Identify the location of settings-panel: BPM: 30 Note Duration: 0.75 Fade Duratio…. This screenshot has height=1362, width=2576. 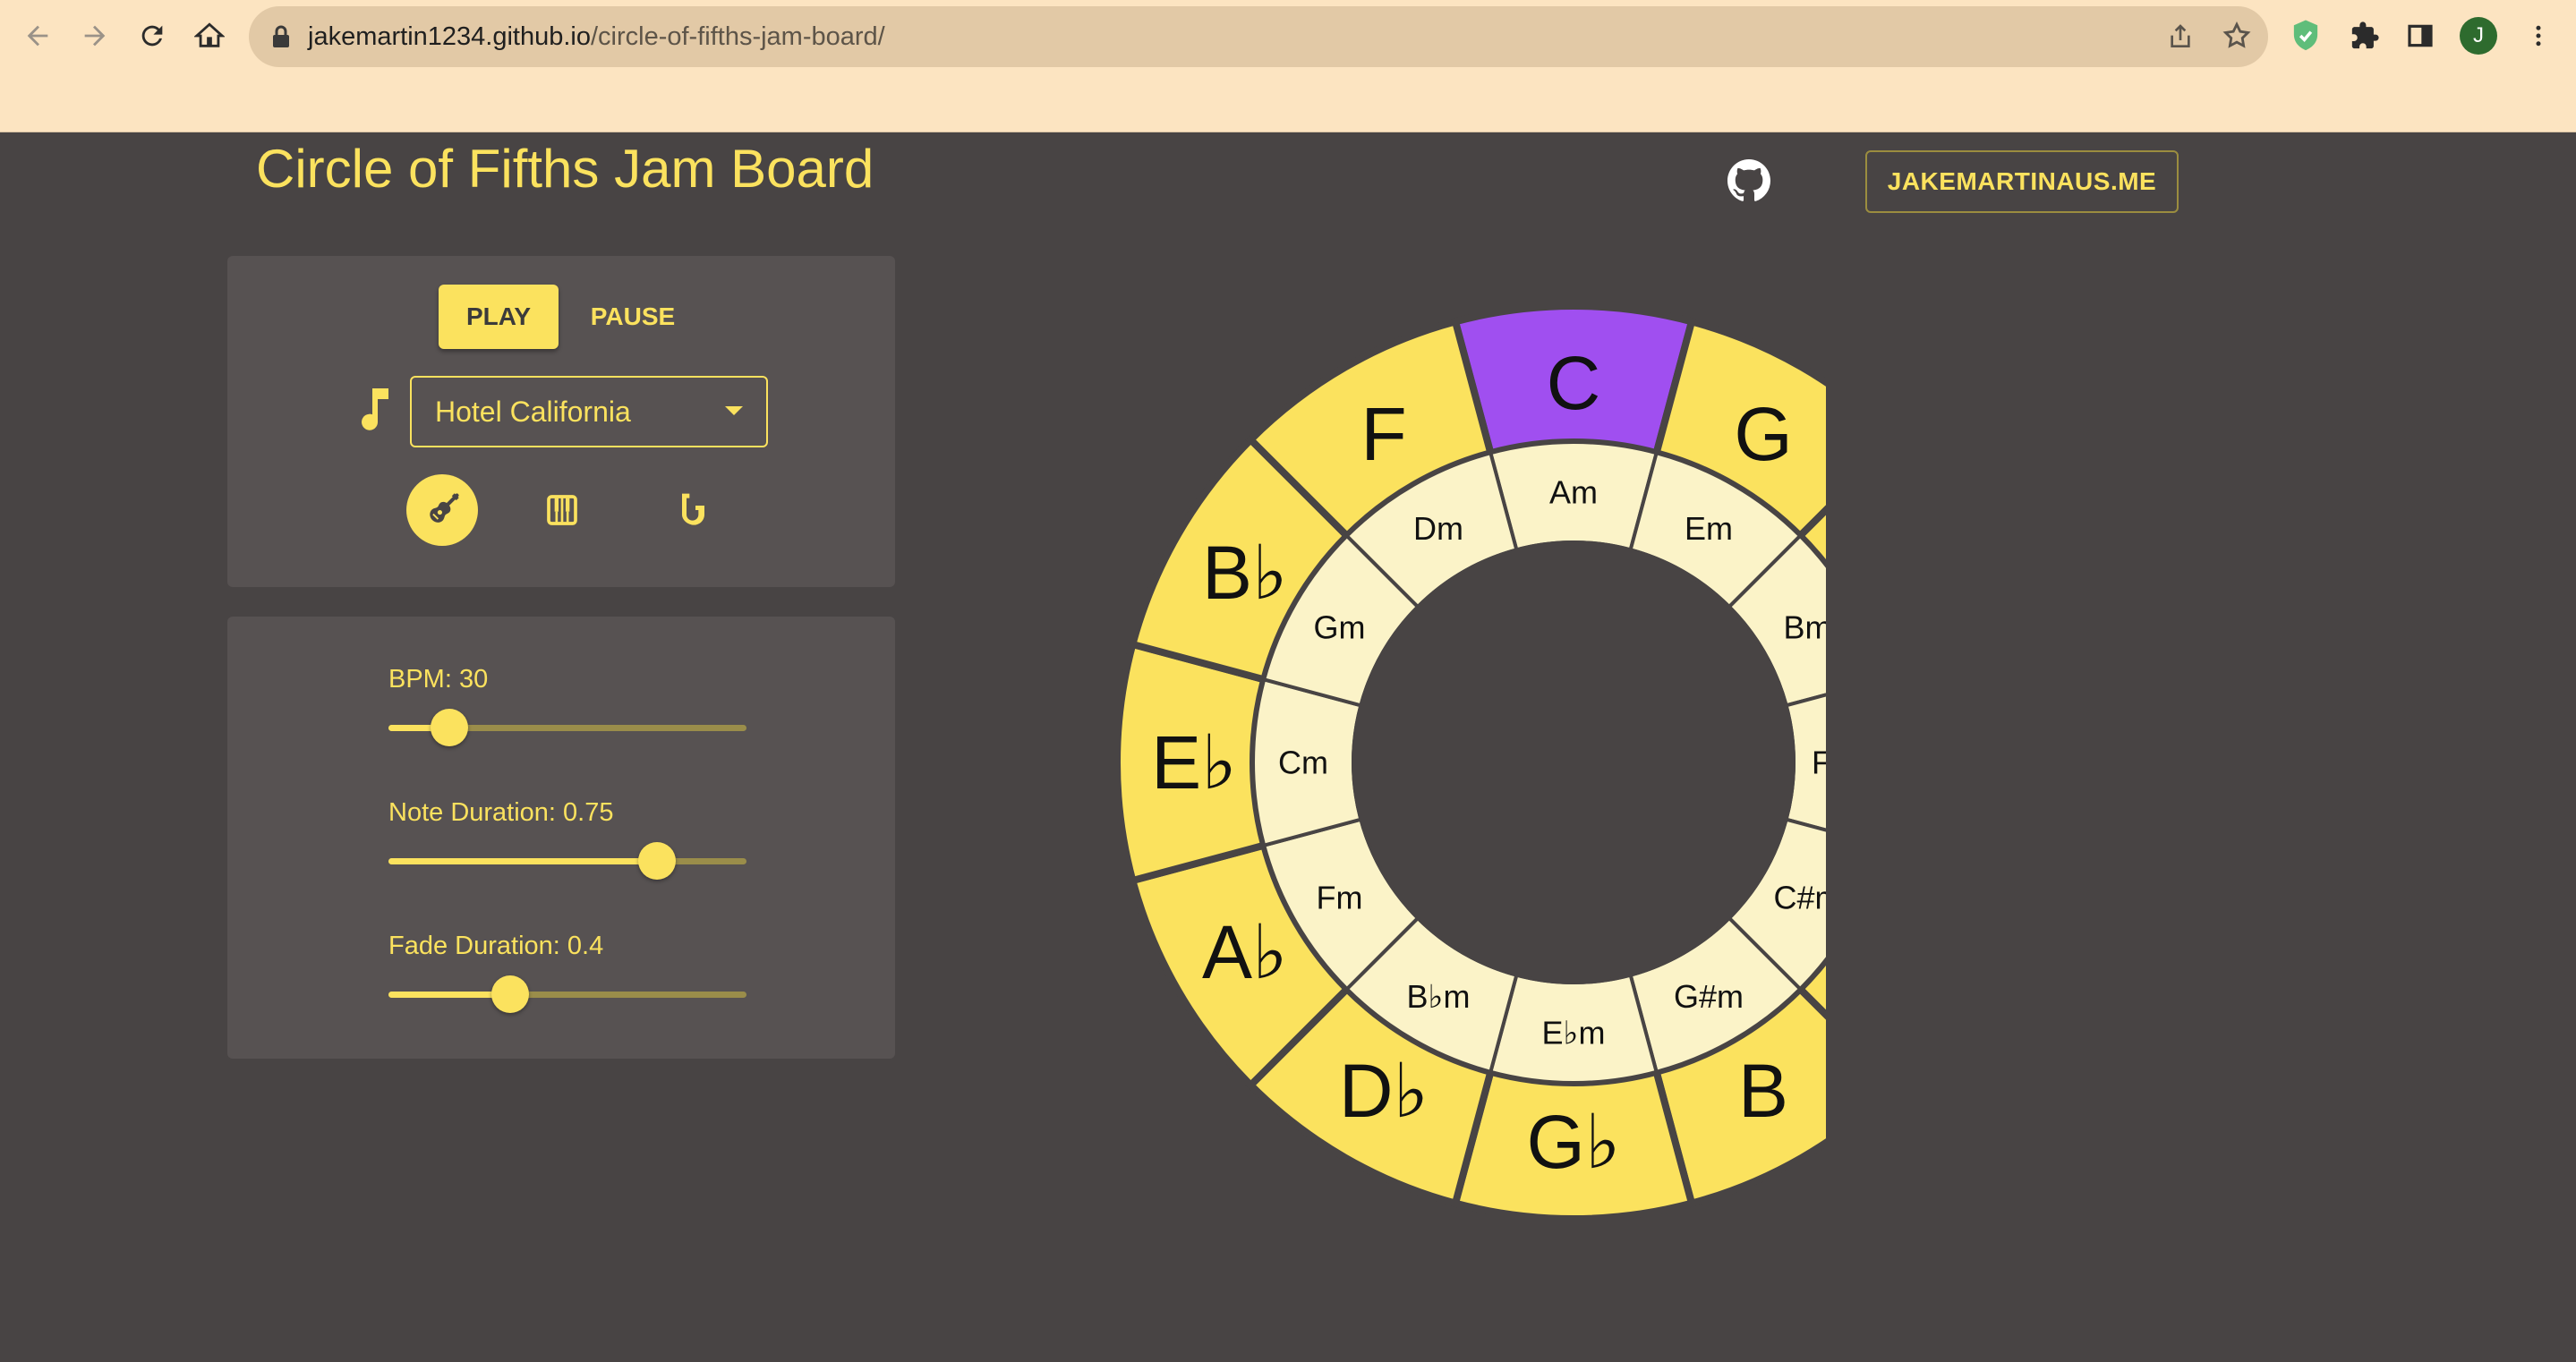
(561, 838).